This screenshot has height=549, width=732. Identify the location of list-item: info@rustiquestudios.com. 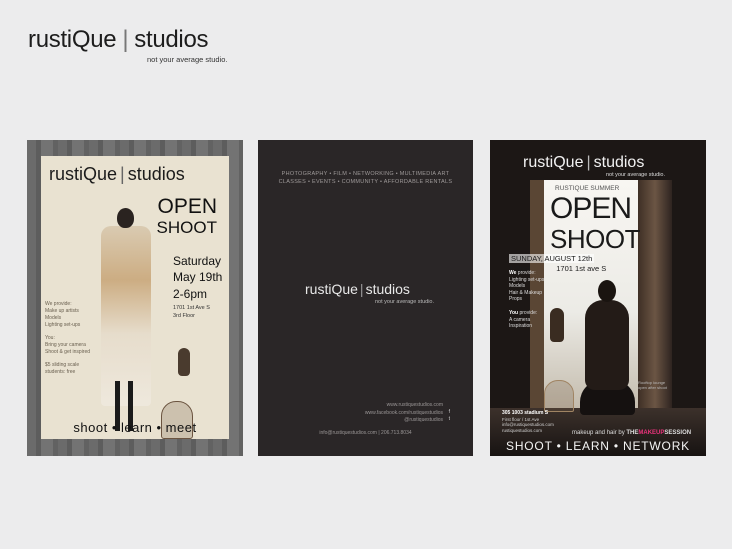
(528, 424).